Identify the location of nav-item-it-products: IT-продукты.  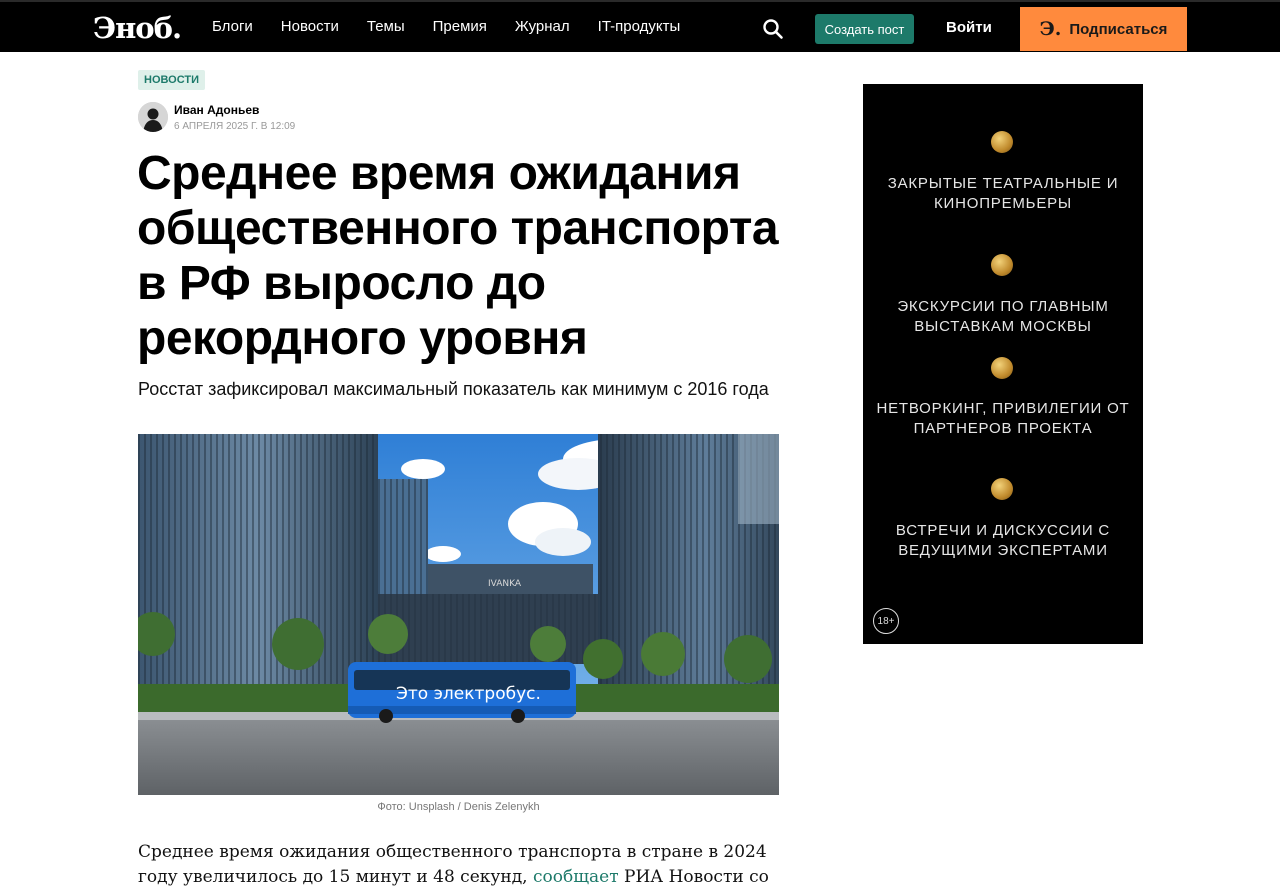
(639, 27).